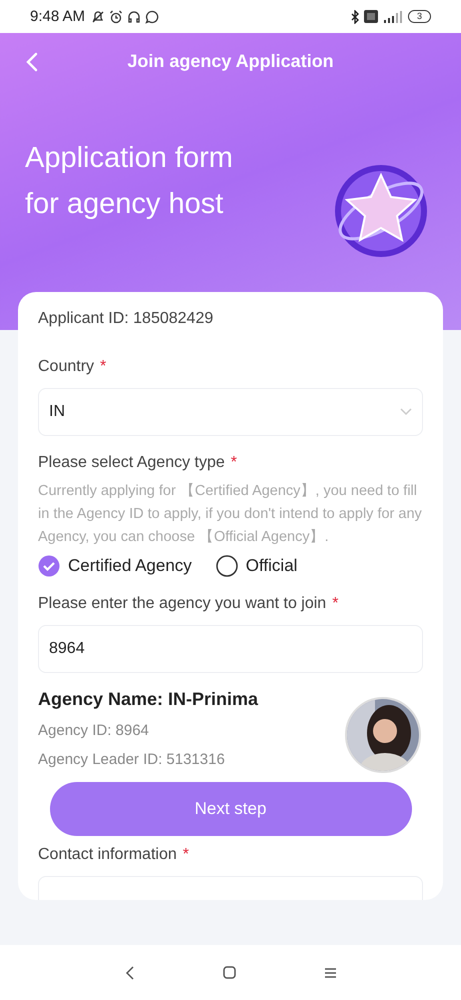 This screenshot has width=461, height=1000. What do you see at coordinates (152, 17) in the screenshot?
I see `chat-icon` at bounding box center [152, 17].